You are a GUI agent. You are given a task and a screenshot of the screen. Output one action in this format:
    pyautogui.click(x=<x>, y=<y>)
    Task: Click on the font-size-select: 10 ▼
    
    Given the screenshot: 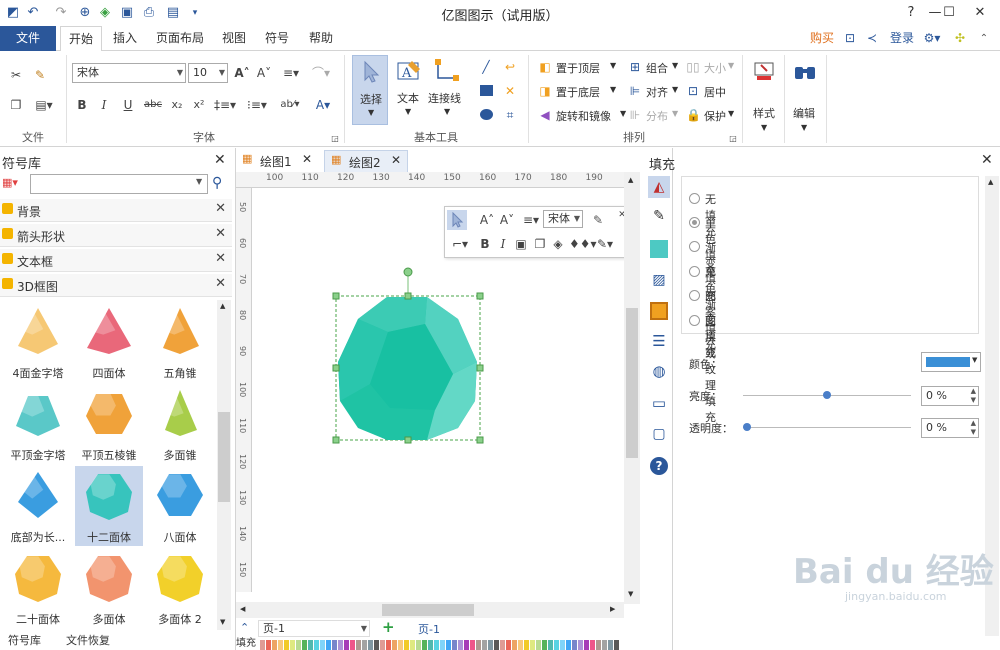 What is the action you would take?
    pyautogui.click(x=208, y=73)
    